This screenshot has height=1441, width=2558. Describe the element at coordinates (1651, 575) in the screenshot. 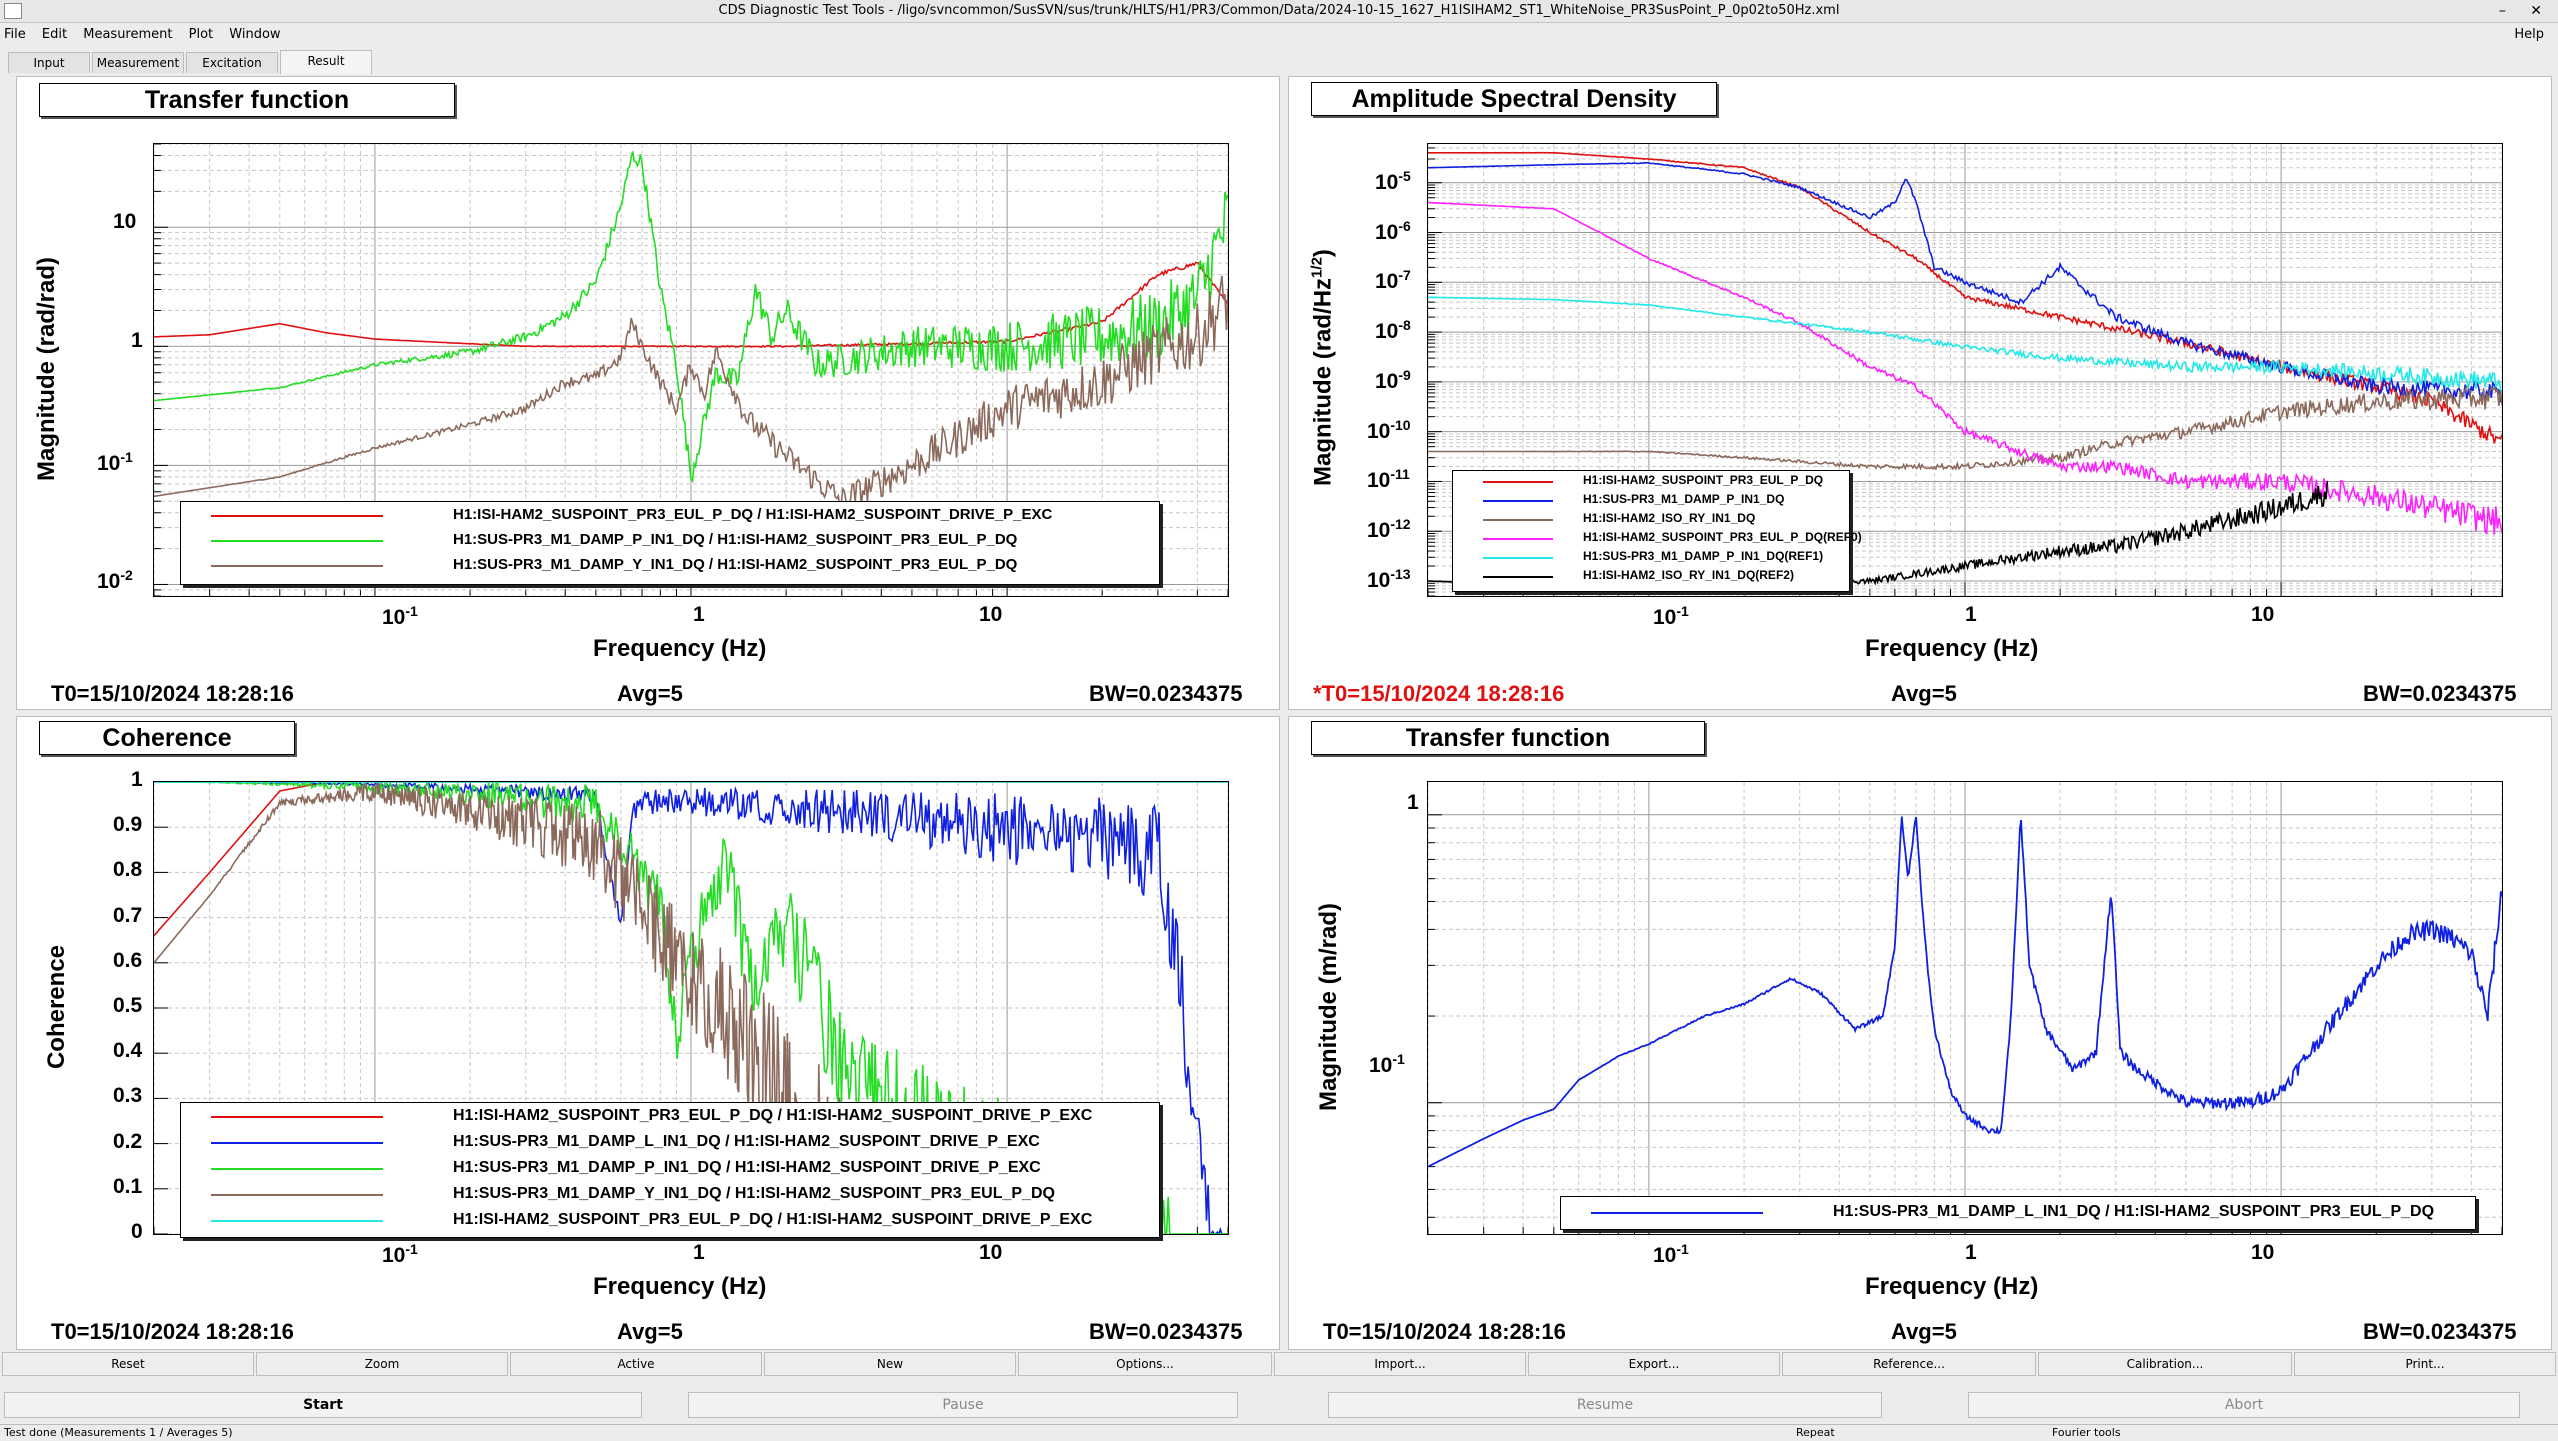

I see `legend-entry: H1:ISI-HAM2_ISO_RY_IN1_DQ(REF2)` at that location.